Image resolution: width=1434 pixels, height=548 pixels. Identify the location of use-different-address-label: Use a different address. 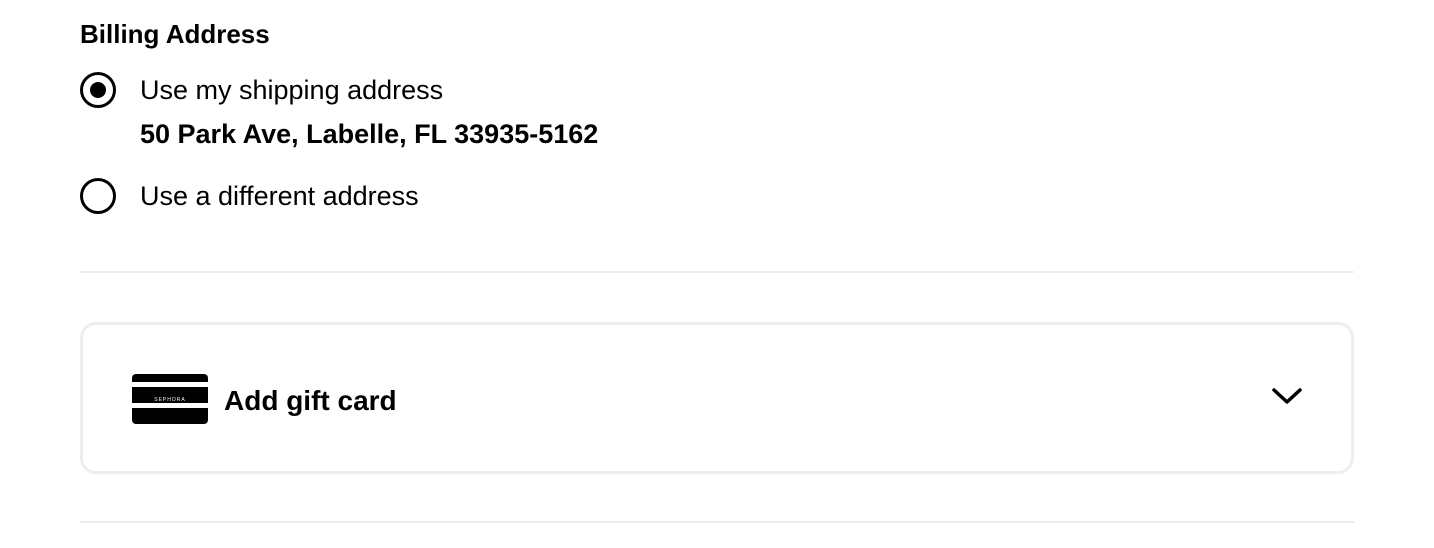
(279, 196).